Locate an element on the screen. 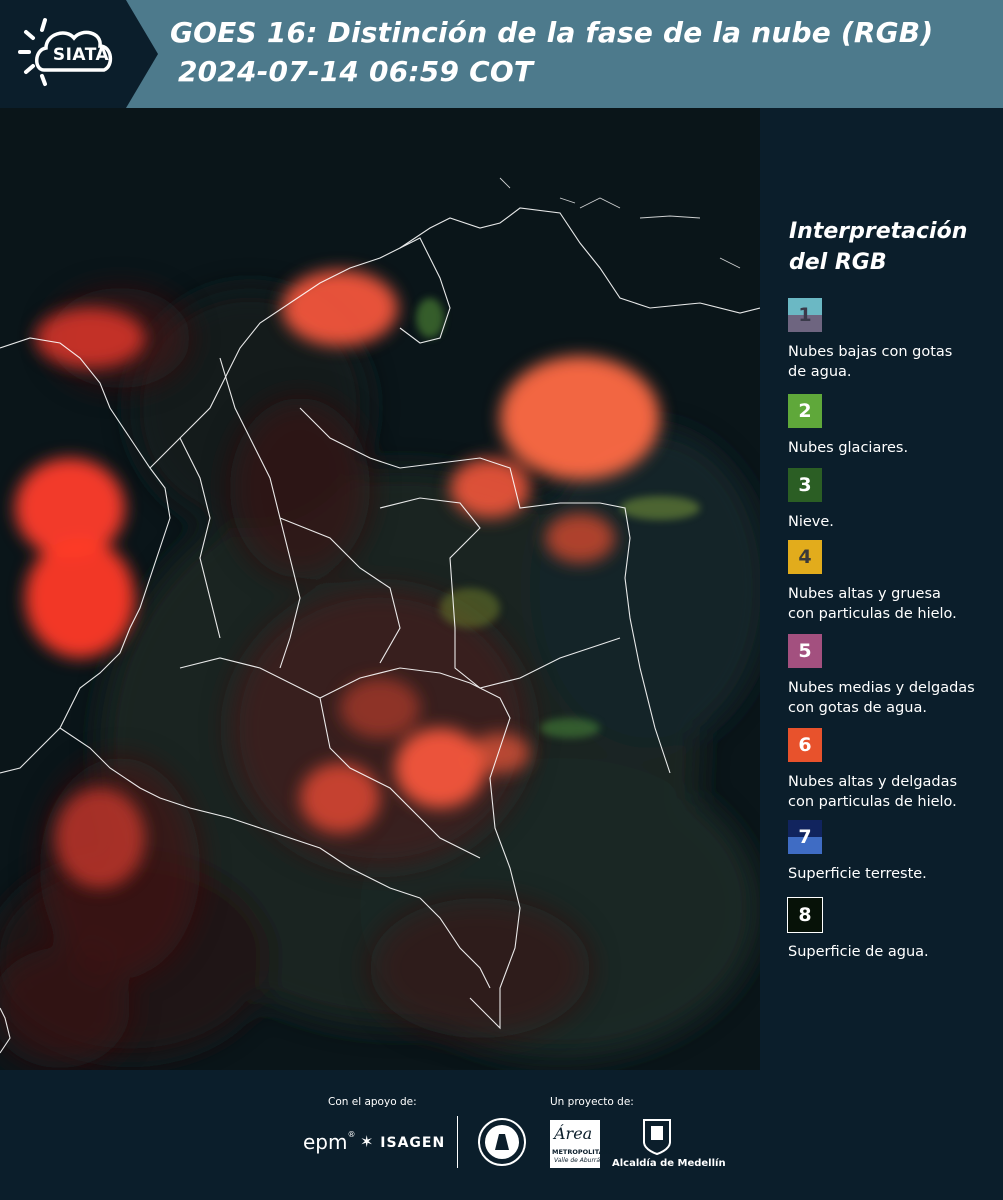  page-timestamp: 2024-07-14 06:59 COT is located at coordinates (356, 71).